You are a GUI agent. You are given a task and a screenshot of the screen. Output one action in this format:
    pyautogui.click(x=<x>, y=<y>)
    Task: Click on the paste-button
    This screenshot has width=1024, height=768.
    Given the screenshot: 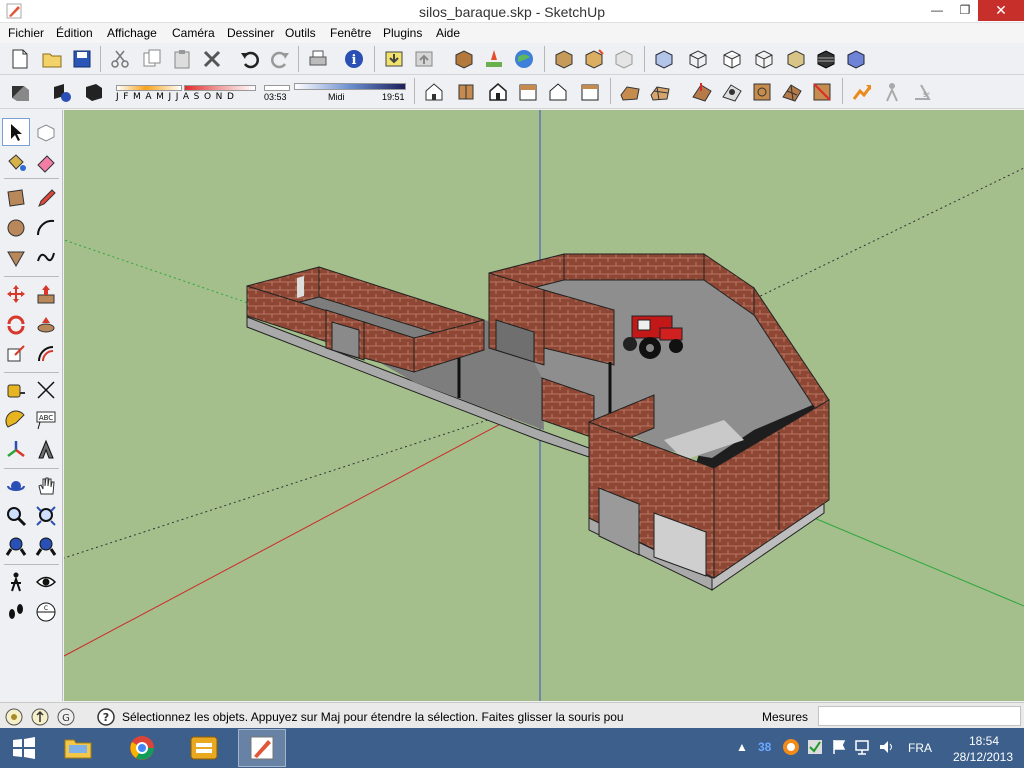 What is the action you would take?
    pyautogui.click(x=182, y=59)
    